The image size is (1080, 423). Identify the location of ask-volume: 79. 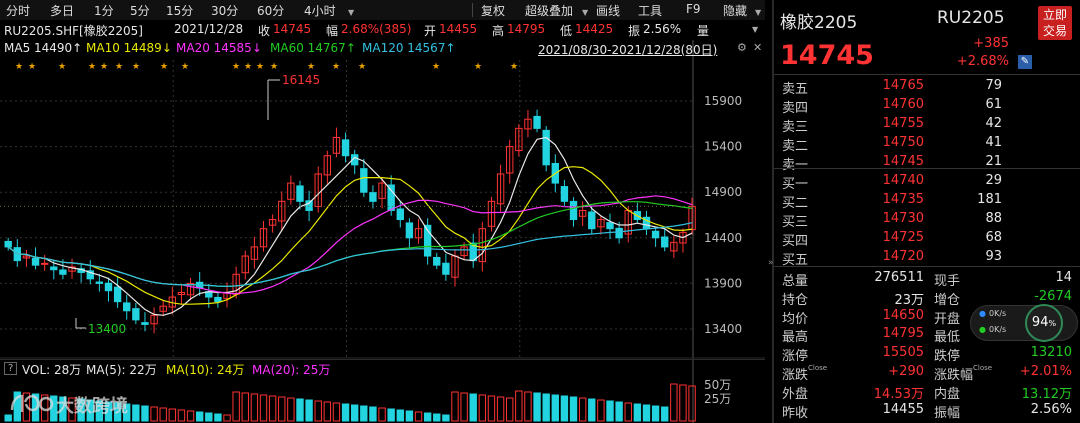
(993, 85).